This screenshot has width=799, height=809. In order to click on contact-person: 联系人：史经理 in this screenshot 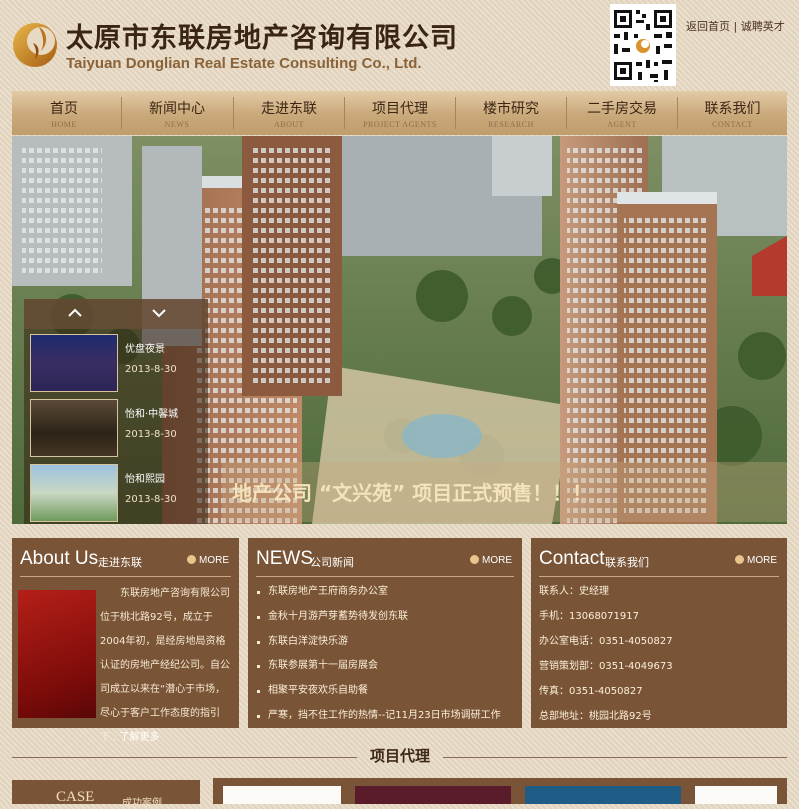, I will do `click(574, 591)`.